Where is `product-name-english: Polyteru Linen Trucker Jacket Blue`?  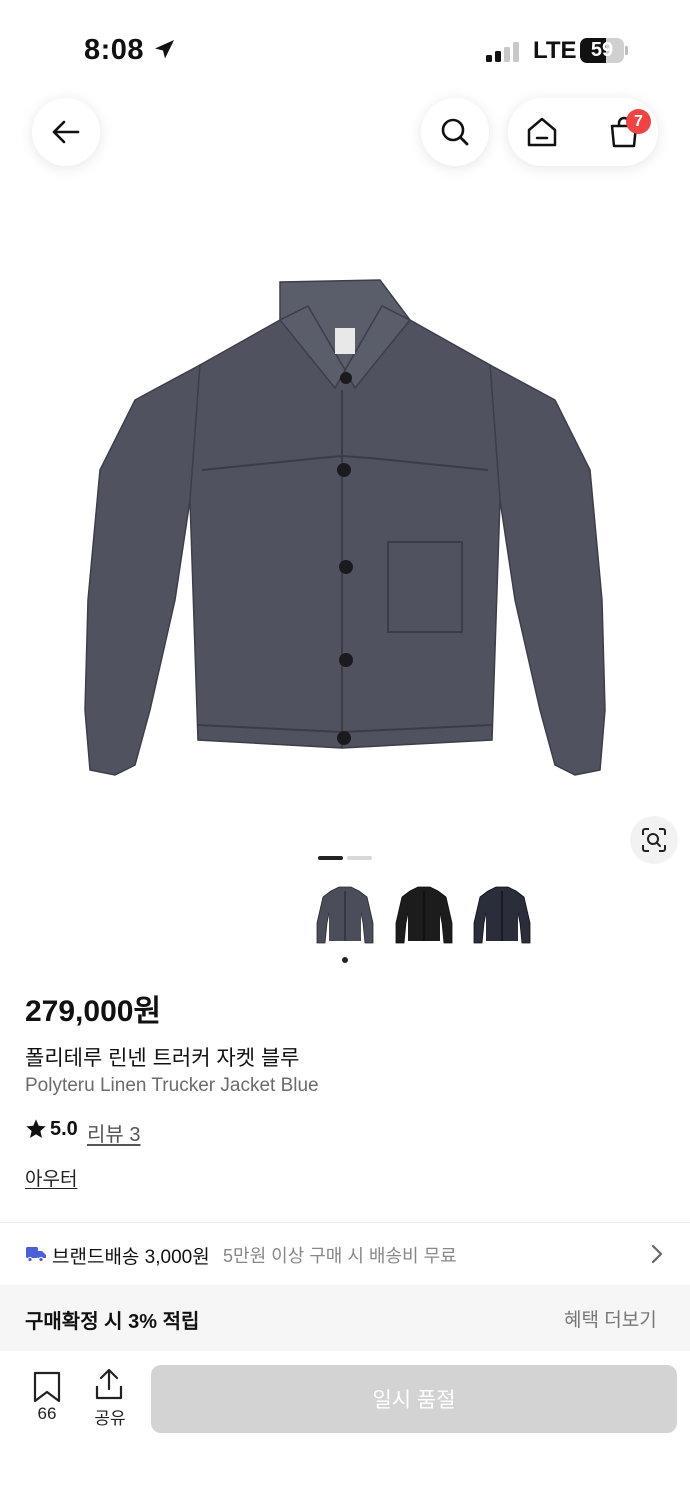
product-name-english: Polyteru Linen Trucker Jacket Blue is located at coordinates (172, 1085).